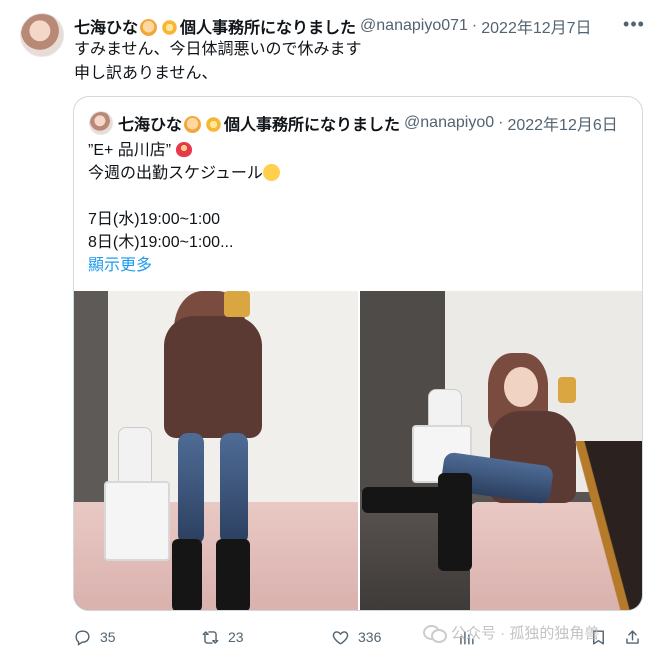 This screenshot has height=659, width=660. What do you see at coordinates (137, 521) in the screenshot?
I see `photo-heater` at bounding box center [137, 521].